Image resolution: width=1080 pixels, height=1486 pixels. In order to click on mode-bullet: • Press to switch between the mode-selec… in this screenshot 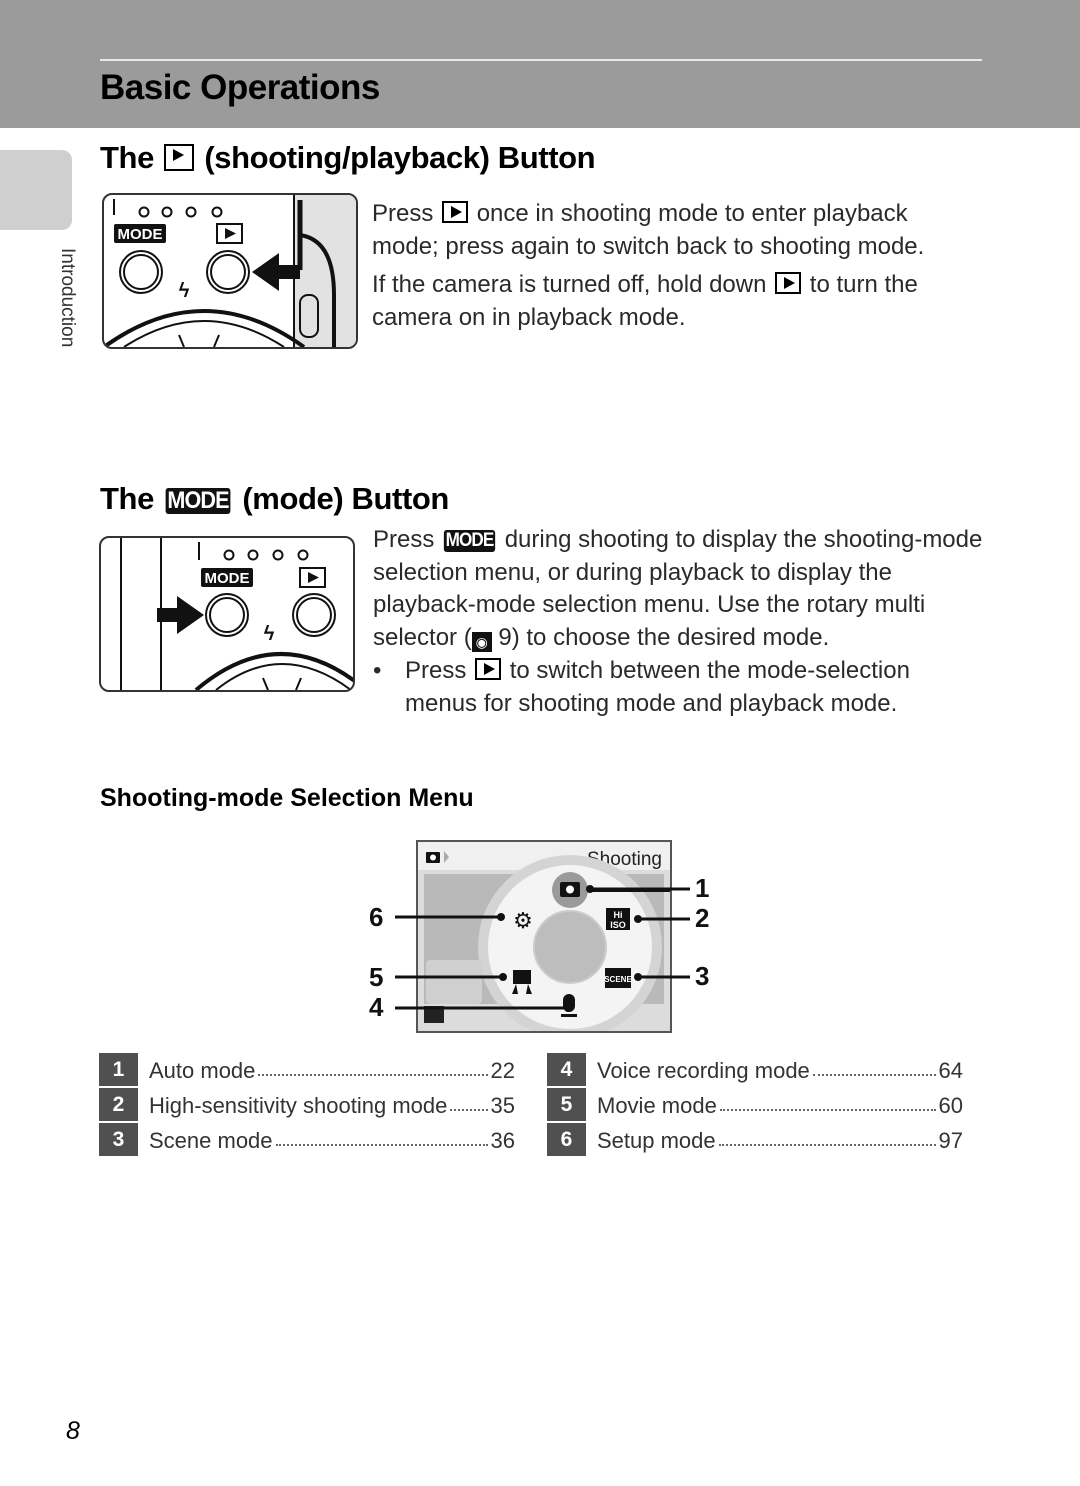, I will do `click(668, 687)`.